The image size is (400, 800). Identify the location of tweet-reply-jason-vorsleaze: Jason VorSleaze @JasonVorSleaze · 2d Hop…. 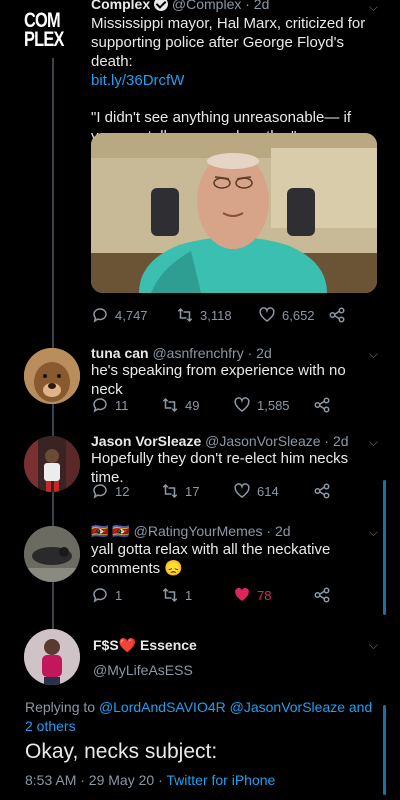
(200, 473).